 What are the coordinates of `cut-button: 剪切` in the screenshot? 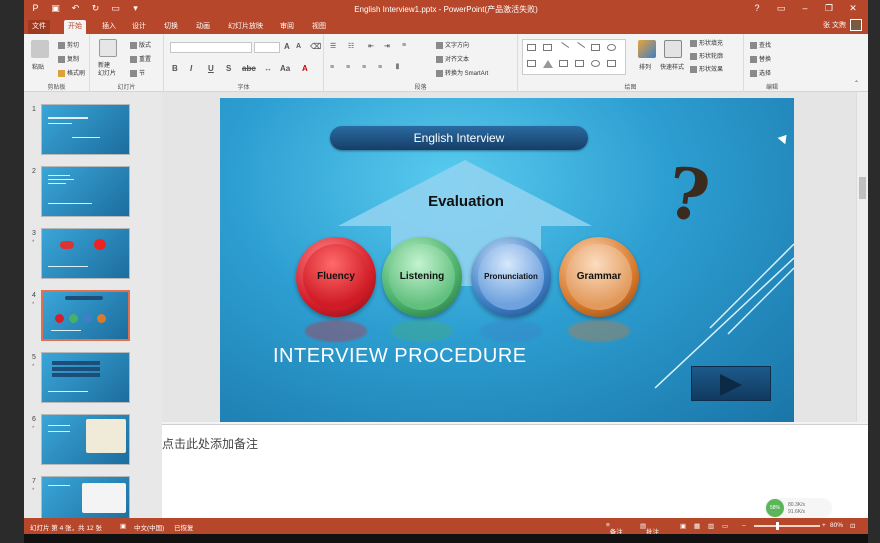 It's located at (68, 44).